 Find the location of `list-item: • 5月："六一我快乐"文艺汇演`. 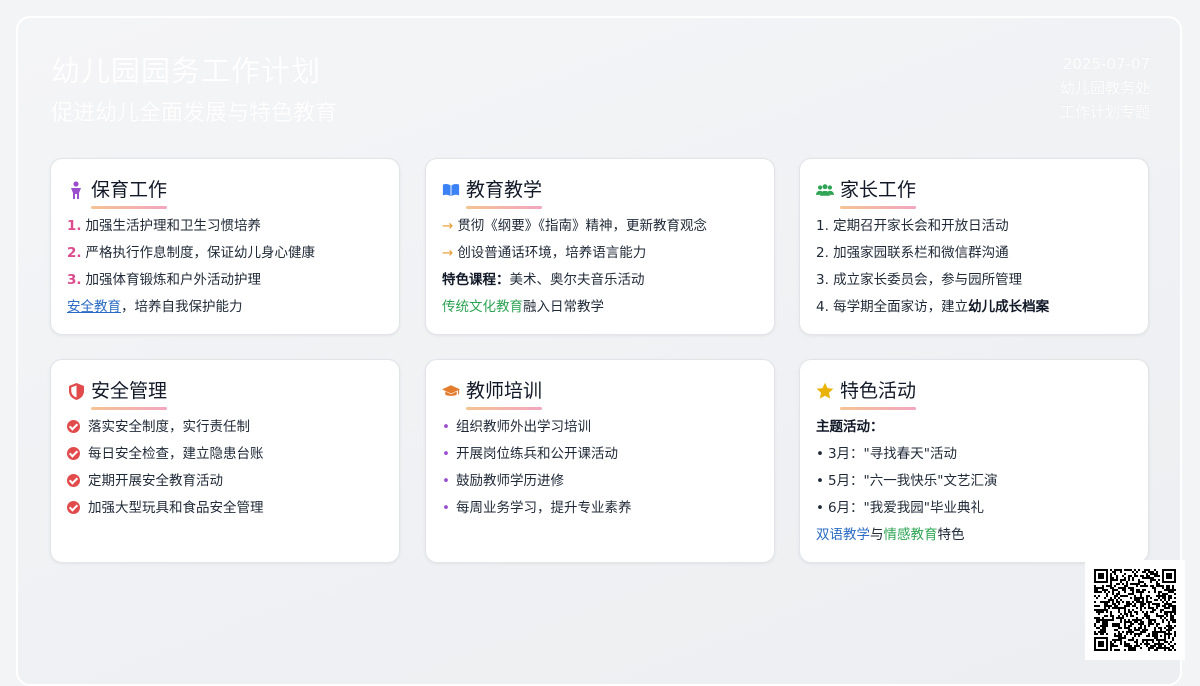

list-item: • 5月："六一我快乐"文艺汇演 is located at coordinates (907, 481).